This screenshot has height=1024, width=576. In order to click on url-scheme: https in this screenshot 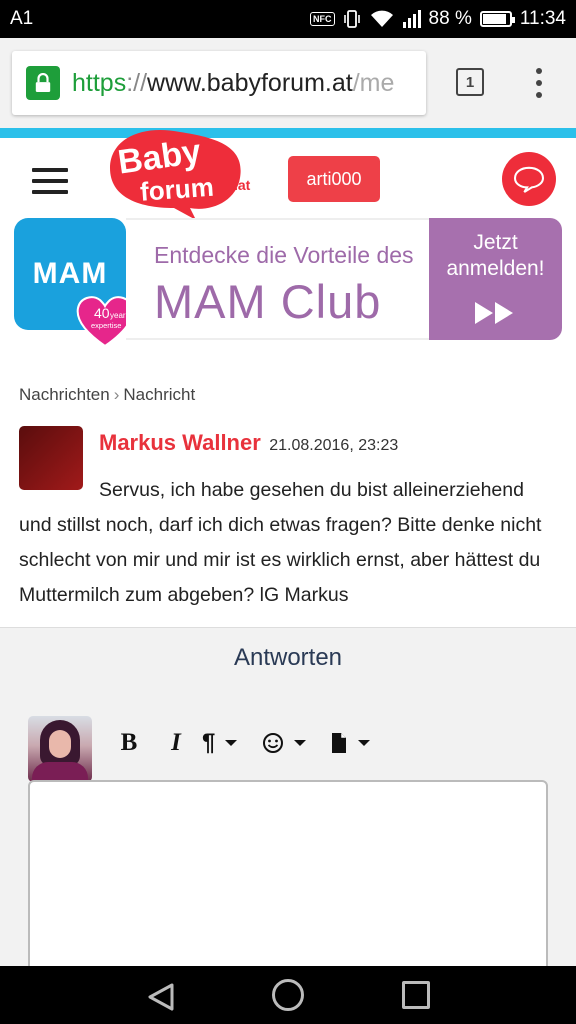, I will do `click(99, 82)`.